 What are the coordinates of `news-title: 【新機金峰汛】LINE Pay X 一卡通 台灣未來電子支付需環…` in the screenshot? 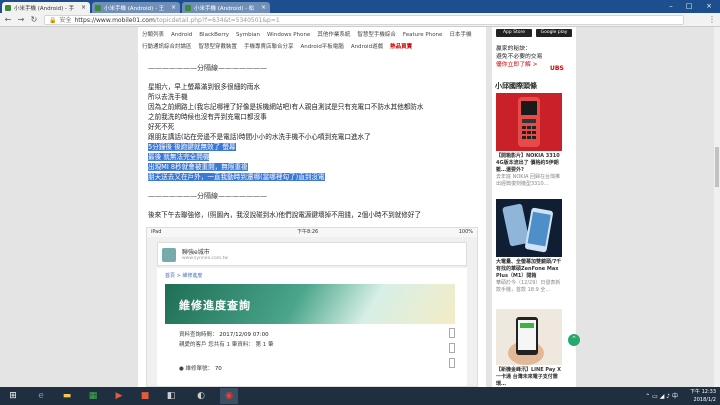 It's located at (528, 377).